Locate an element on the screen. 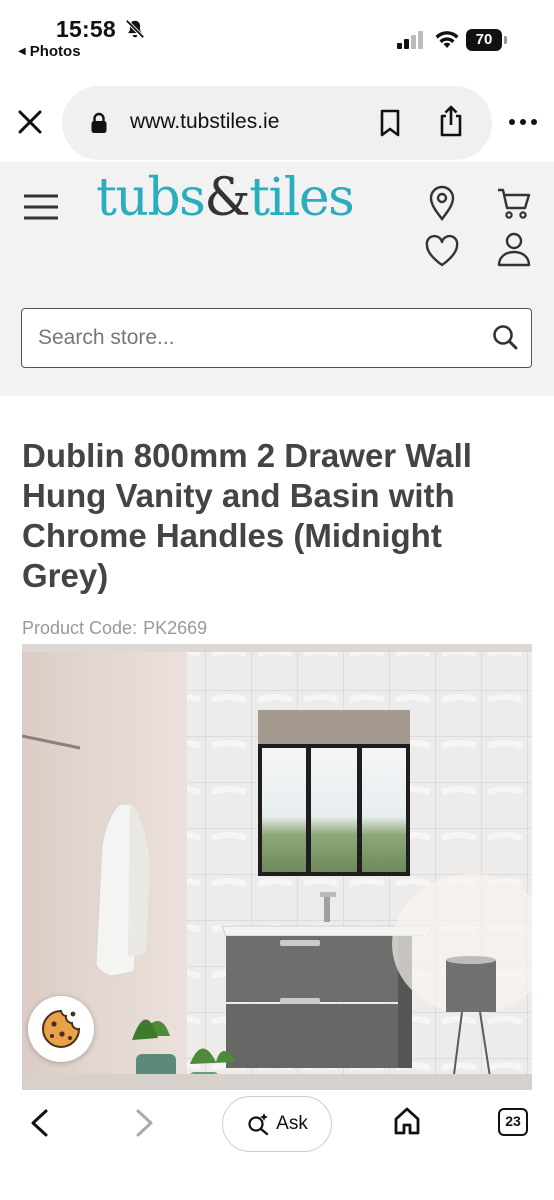 The width and height of the screenshot is (554, 1200). heart-icon is located at coordinates (442, 251).